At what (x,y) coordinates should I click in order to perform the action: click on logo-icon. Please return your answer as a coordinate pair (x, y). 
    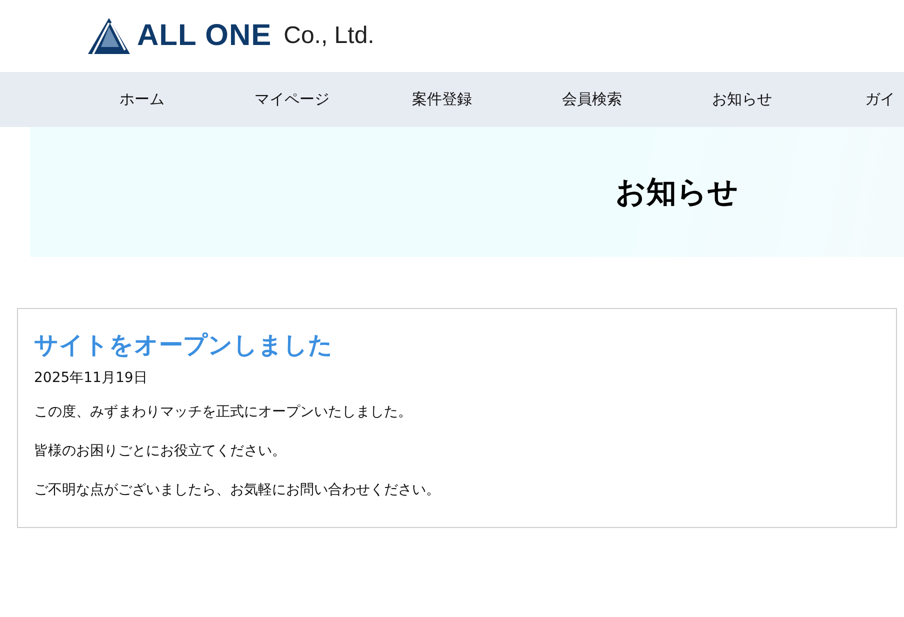
    Looking at the image, I should click on (109, 36).